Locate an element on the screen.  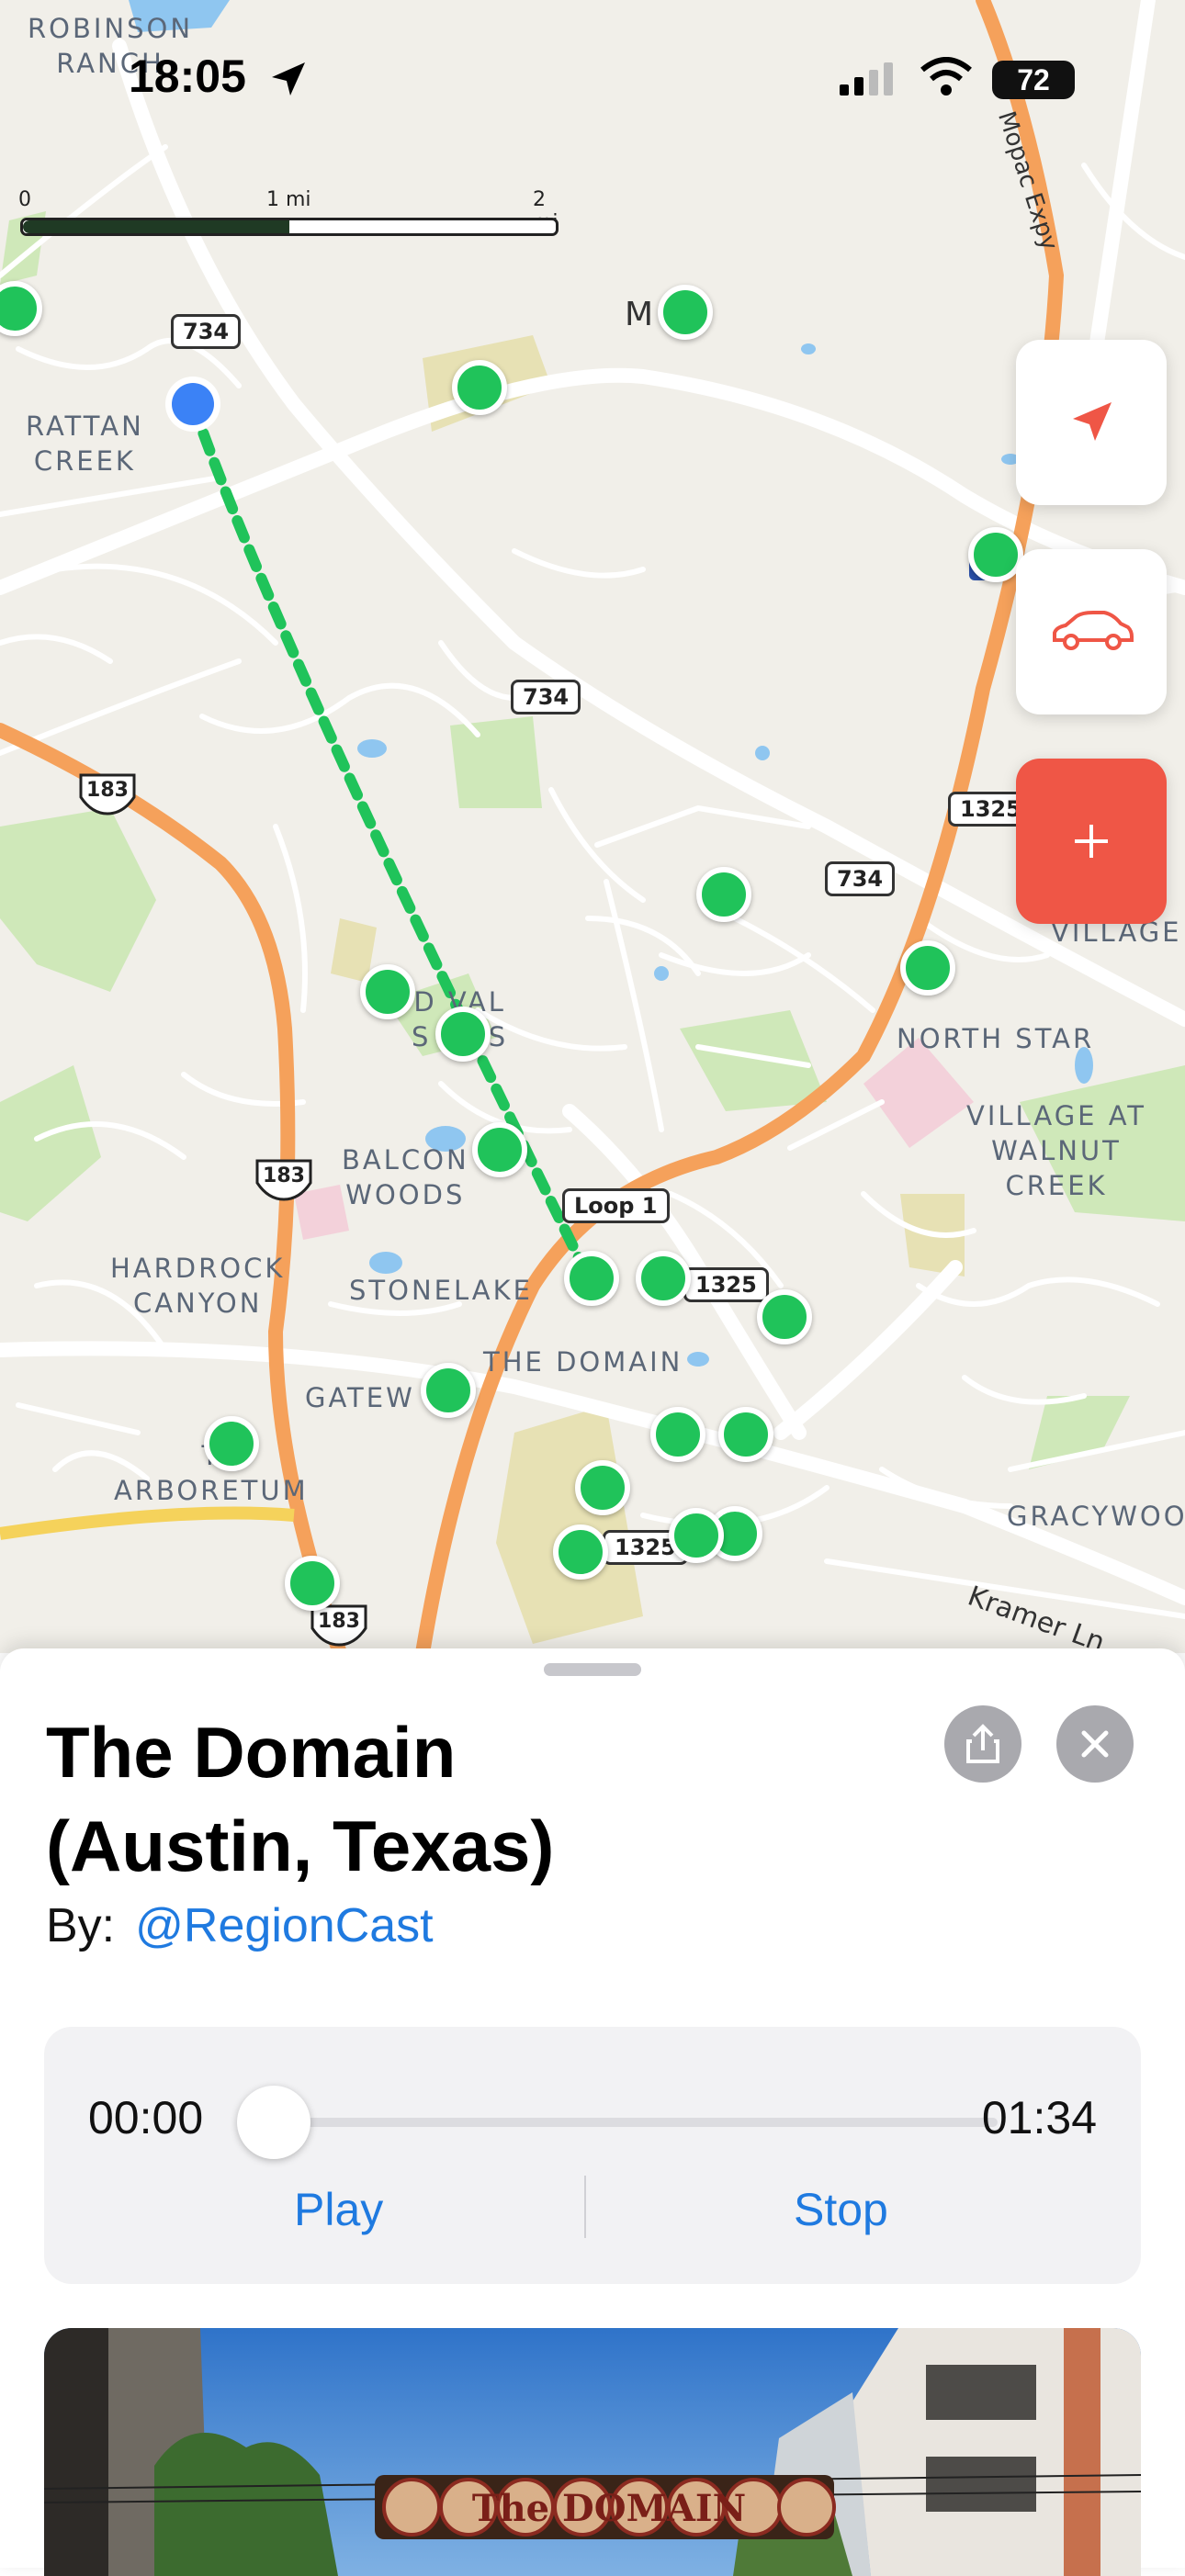
duration: 01:34 is located at coordinates (1039, 2117).